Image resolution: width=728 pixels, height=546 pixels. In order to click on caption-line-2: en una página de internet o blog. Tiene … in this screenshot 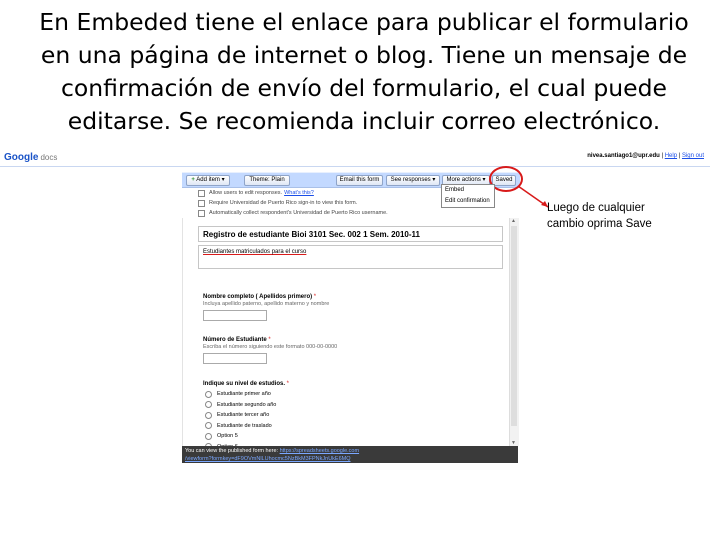, I will do `click(364, 55)`.